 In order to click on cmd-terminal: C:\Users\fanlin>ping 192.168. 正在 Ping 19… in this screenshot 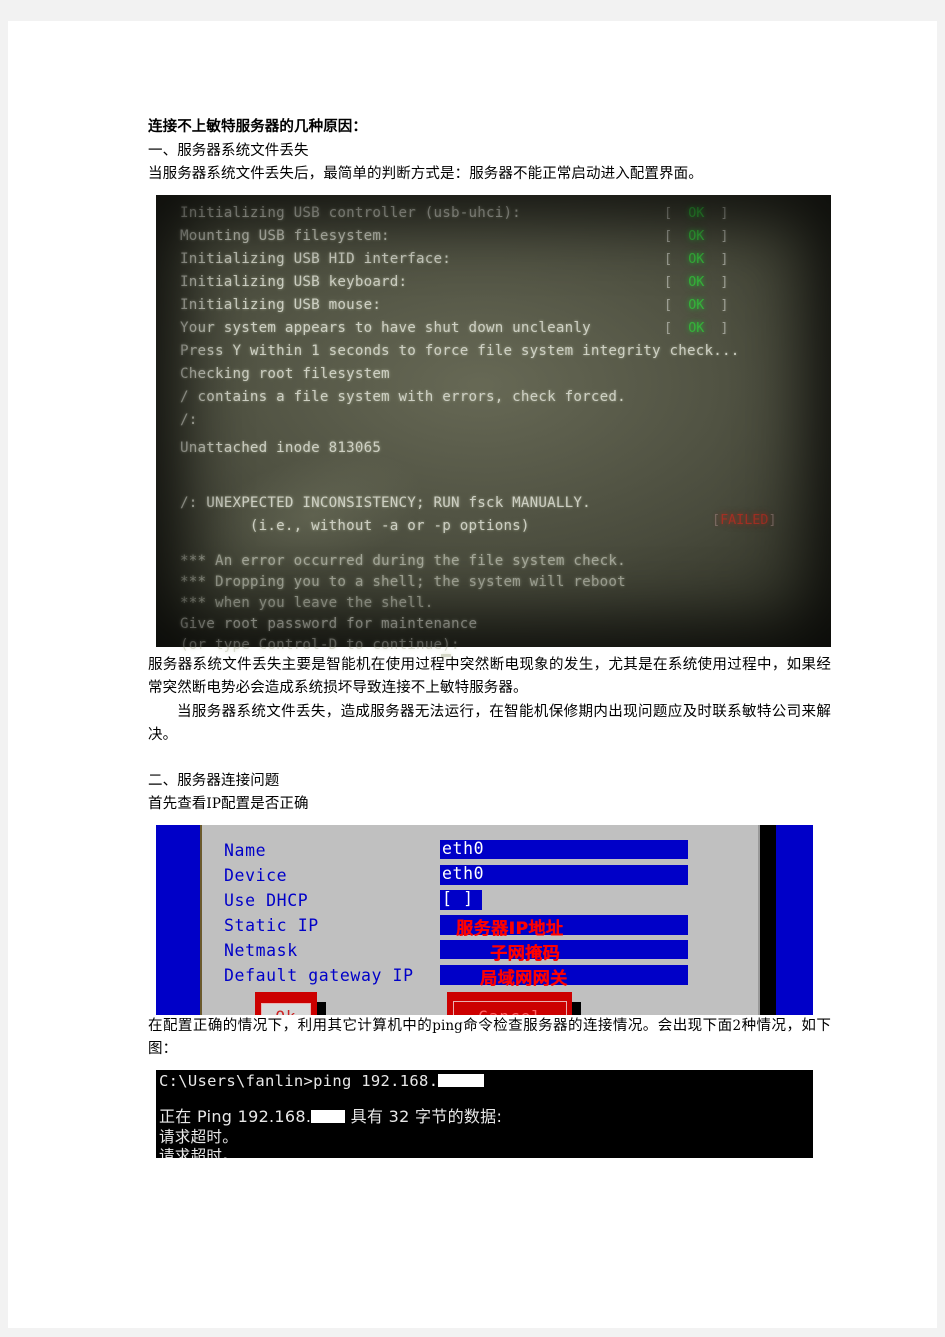, I will do `click(484, 1113)`.